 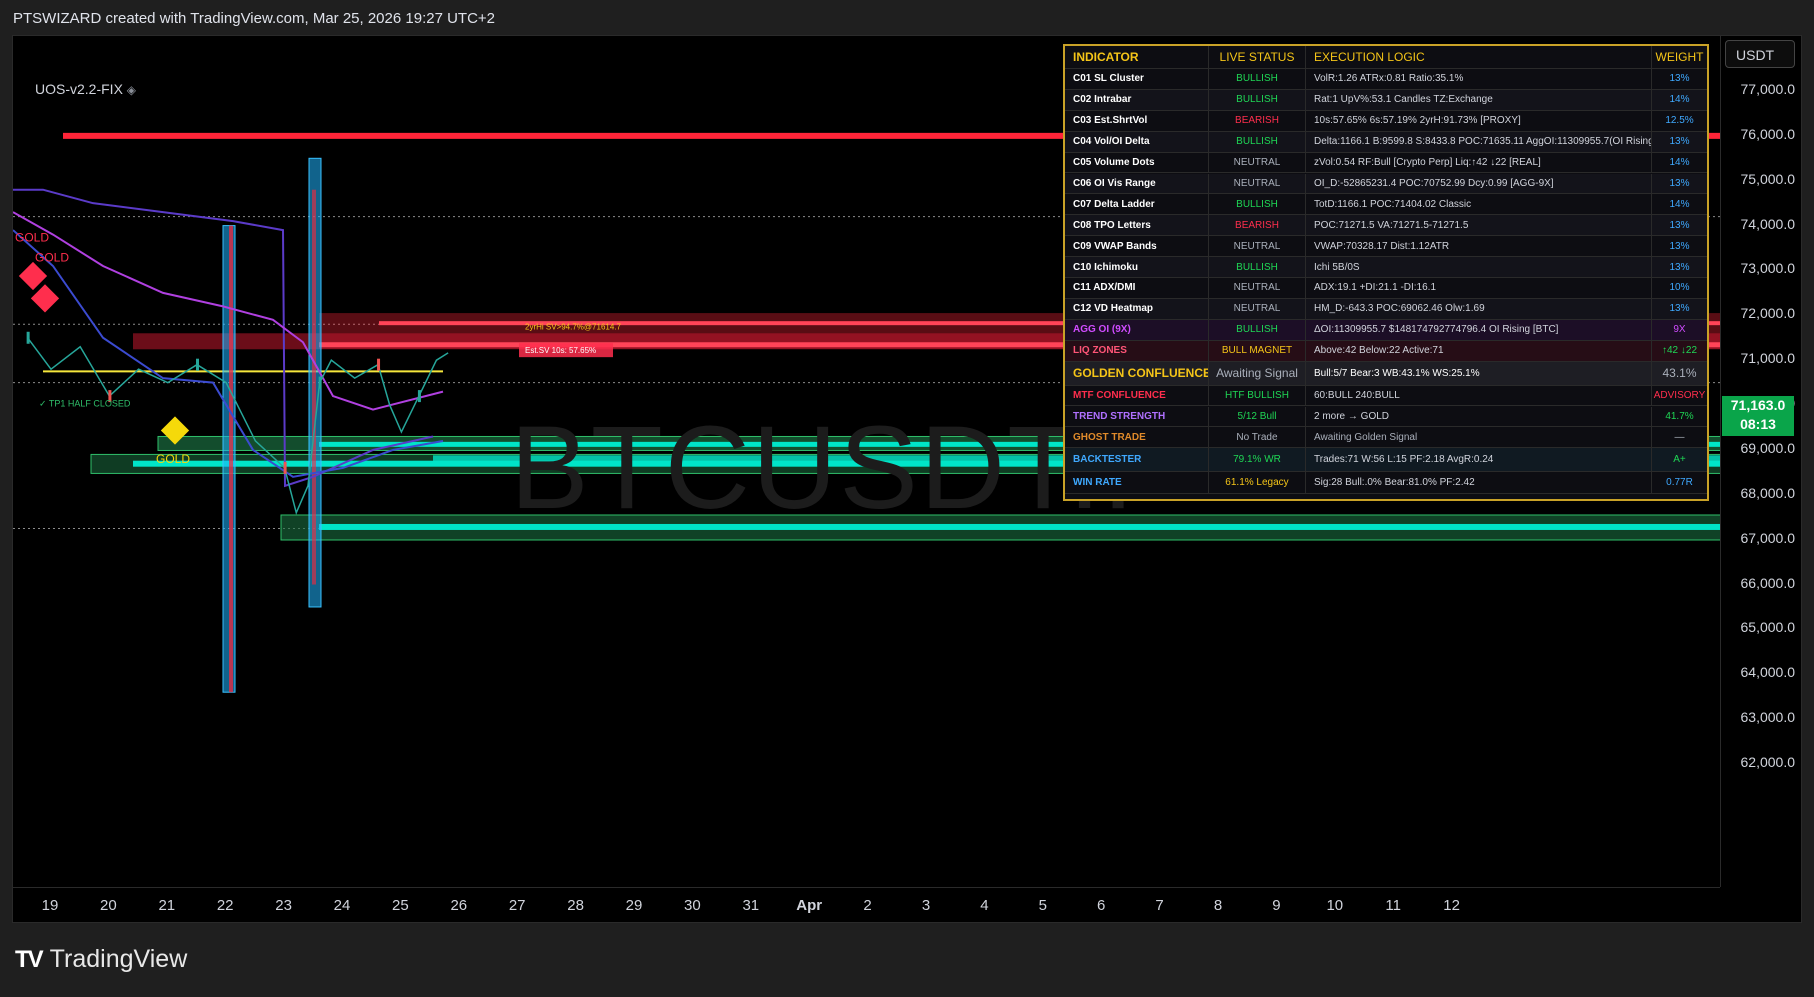 What do you see at coordinates (1768, 717) in the screenshot?
I see `price-tick-label: 63,000.0` at bounding box center [1768, 717].